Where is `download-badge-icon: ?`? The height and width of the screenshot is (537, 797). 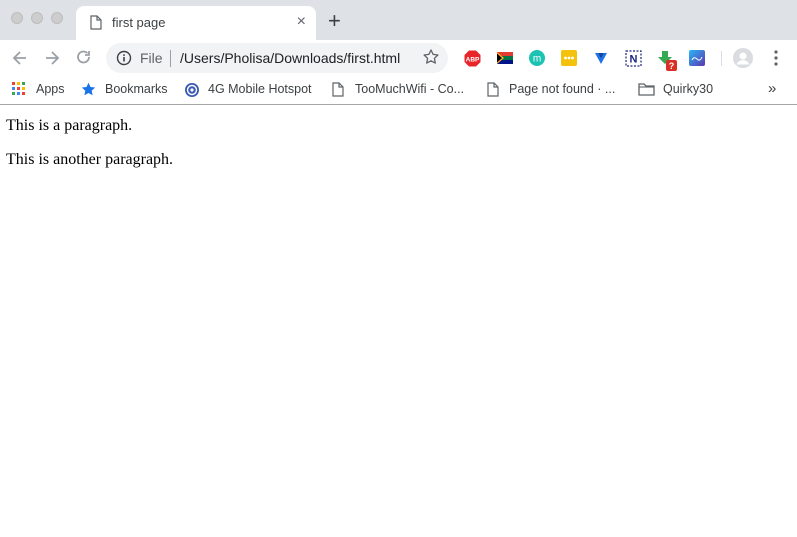
download-badge-icon: ? is located at coordinates (667, 60).